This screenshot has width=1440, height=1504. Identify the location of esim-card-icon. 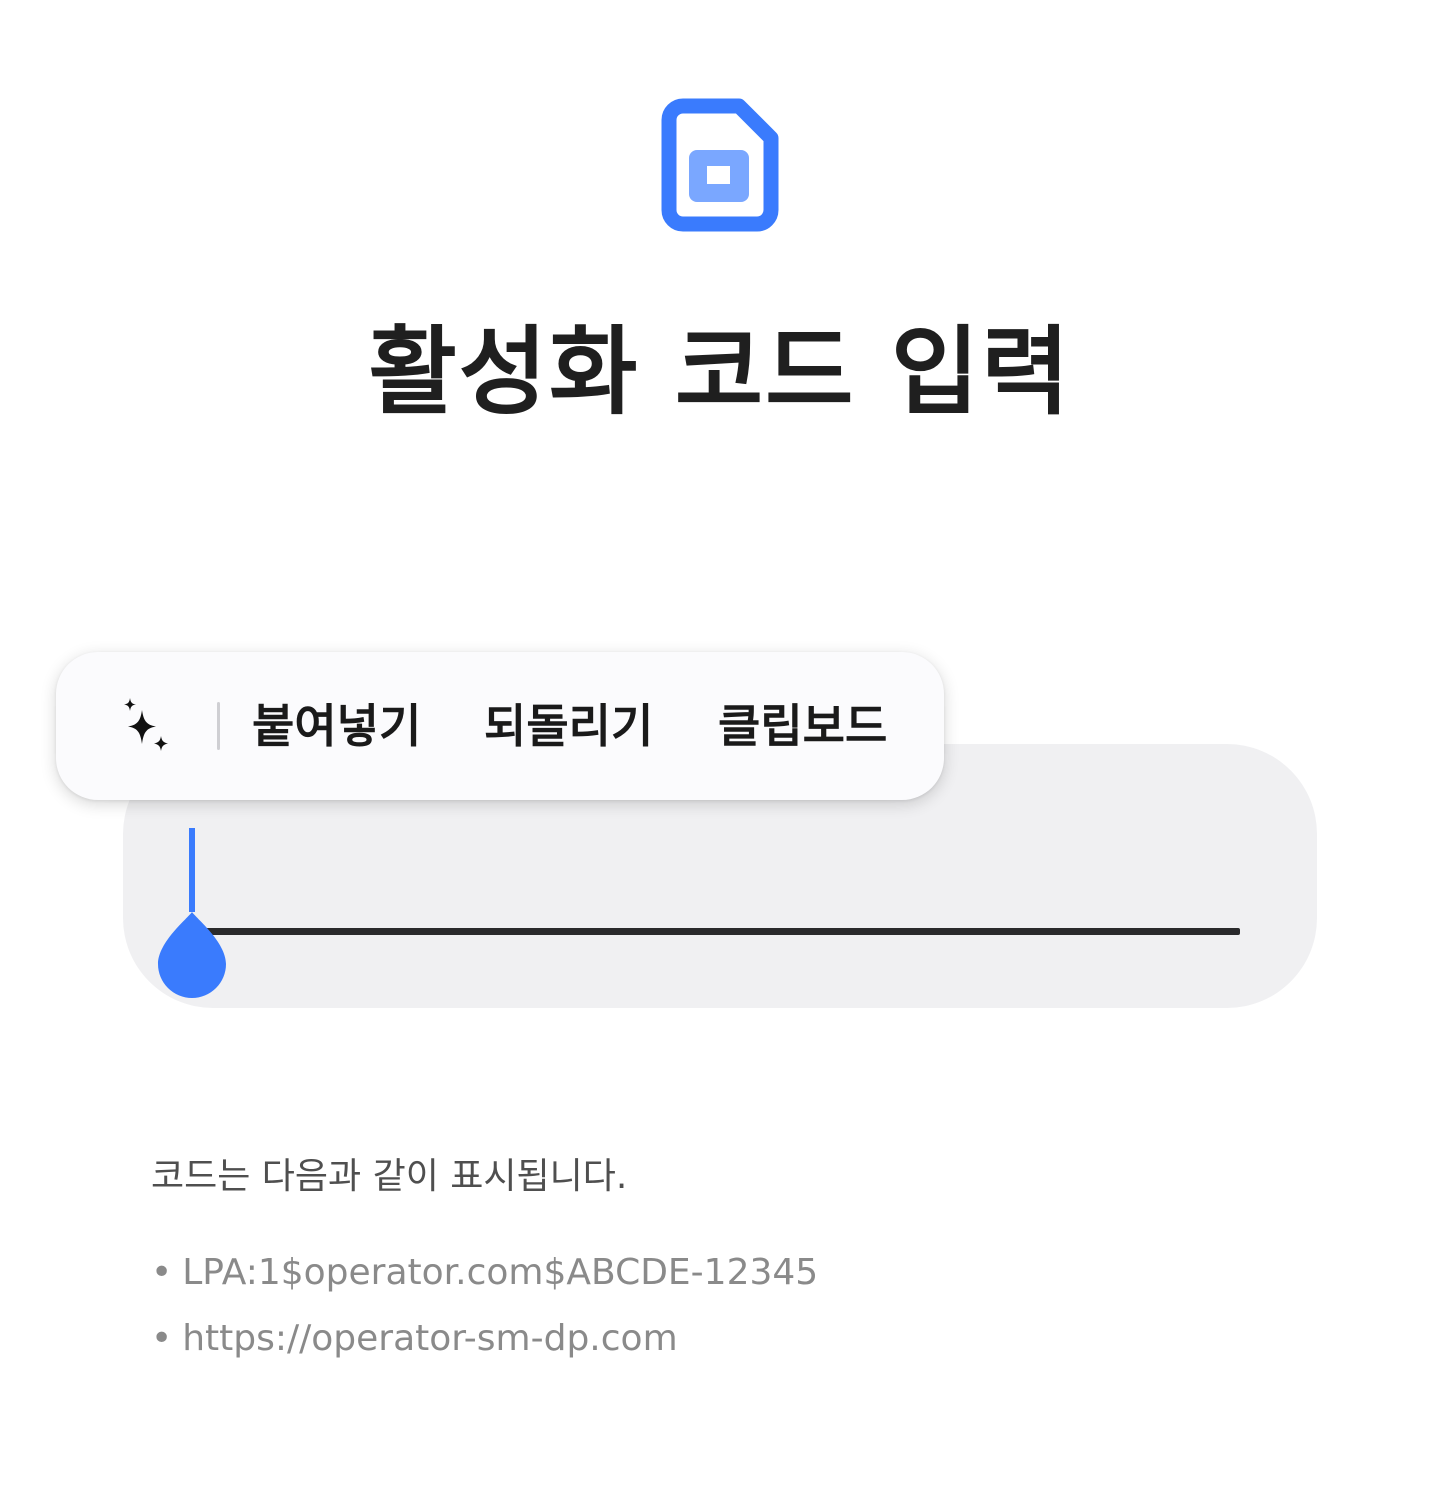
(720, 165).